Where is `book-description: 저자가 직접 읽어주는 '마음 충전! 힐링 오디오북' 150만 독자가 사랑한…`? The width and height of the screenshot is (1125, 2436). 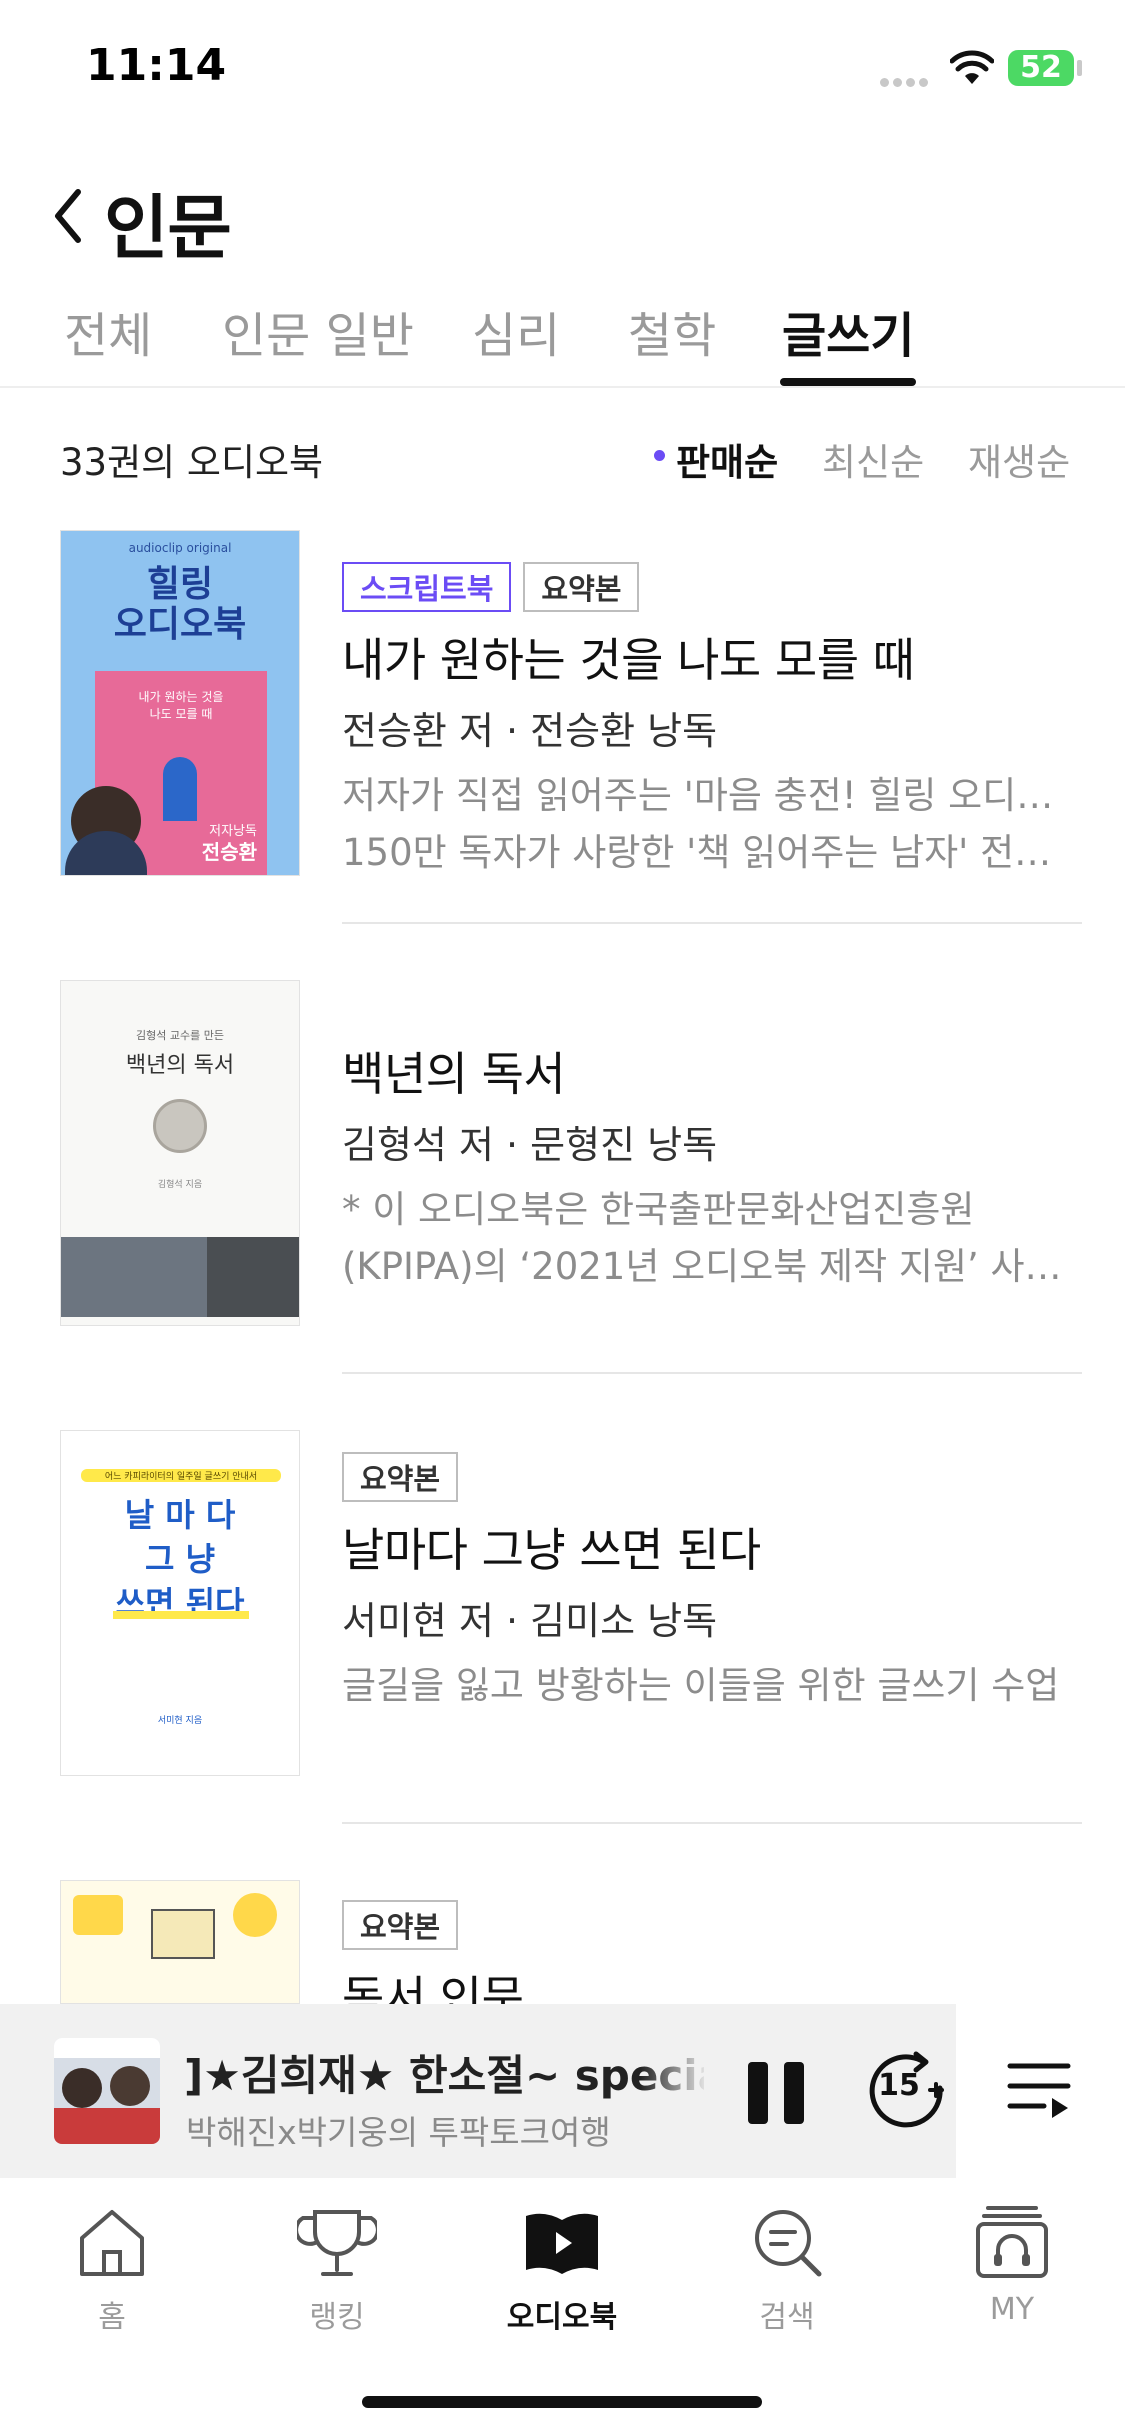 book-description: 저자가 직접 읽어주는 '마음 충전! 힐링 오디오북' 150만 독자가 사랑한… is located at coordinates (712, 824).